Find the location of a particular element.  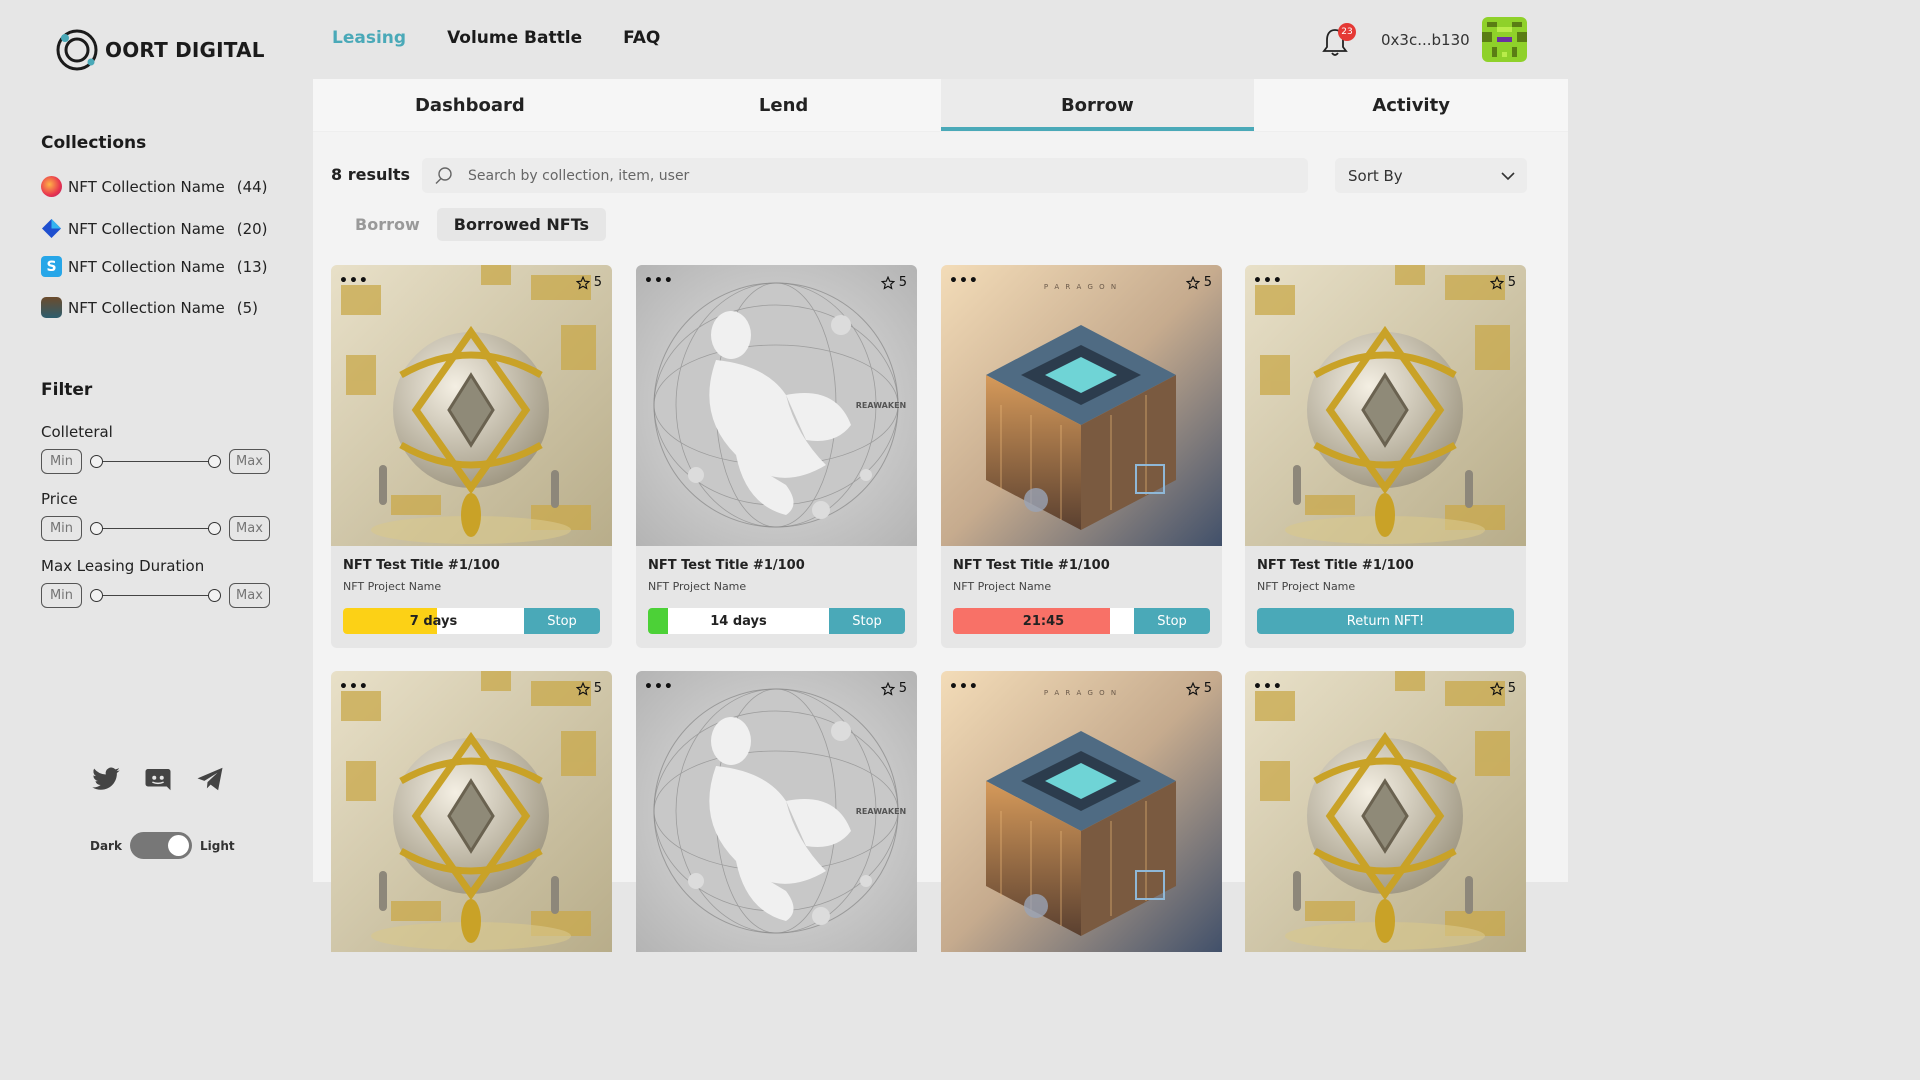

tiki-logo-icon is located at coordinates (51, 307).